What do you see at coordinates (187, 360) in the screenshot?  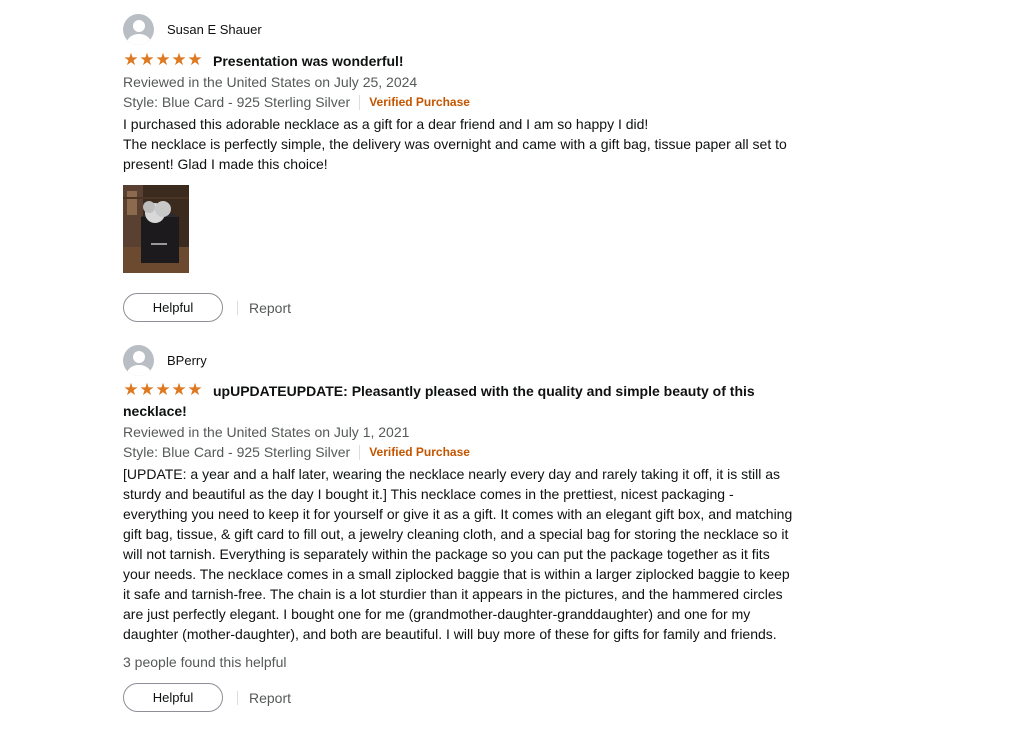 I see `reviewer-name: BPerry` at bounding box center [187, 360].